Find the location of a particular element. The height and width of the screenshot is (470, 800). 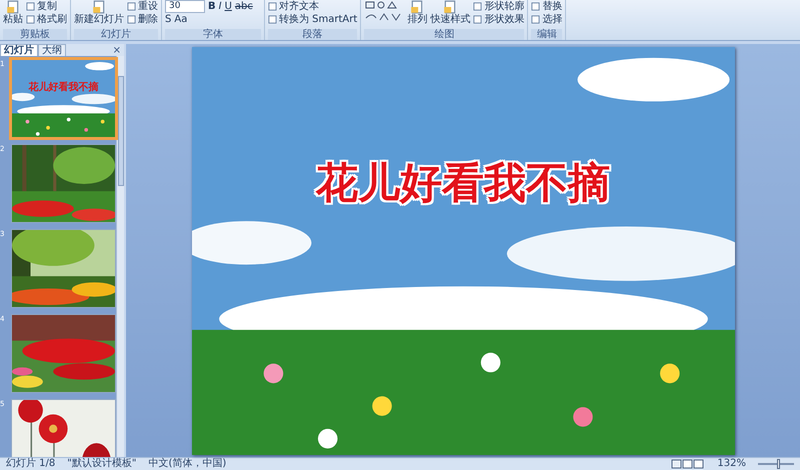

close-button: × is located at coordinates (117, 50).